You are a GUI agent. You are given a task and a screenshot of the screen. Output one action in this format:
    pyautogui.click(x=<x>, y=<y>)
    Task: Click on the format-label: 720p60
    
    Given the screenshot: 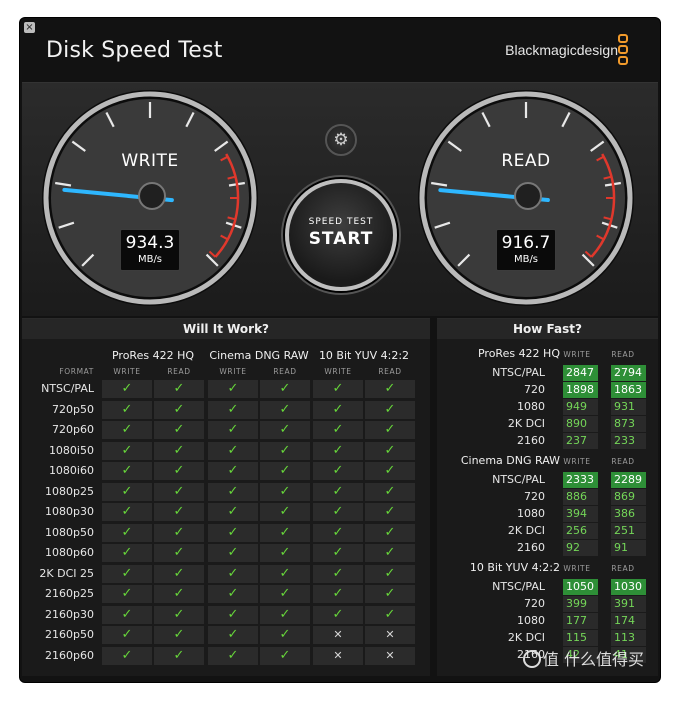 What is the action you would take?
    pyautogui.click(x=73, y=429)
    